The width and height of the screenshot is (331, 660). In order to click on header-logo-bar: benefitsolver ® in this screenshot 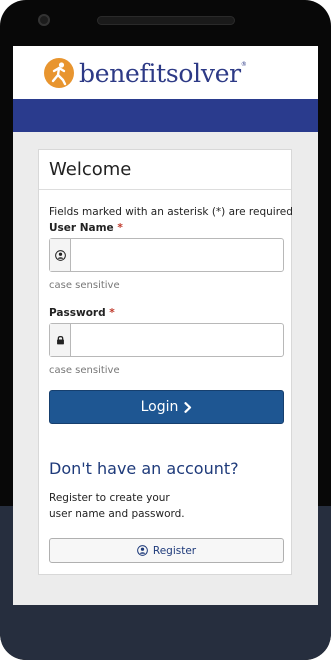, I will do `click(165, 72)`.